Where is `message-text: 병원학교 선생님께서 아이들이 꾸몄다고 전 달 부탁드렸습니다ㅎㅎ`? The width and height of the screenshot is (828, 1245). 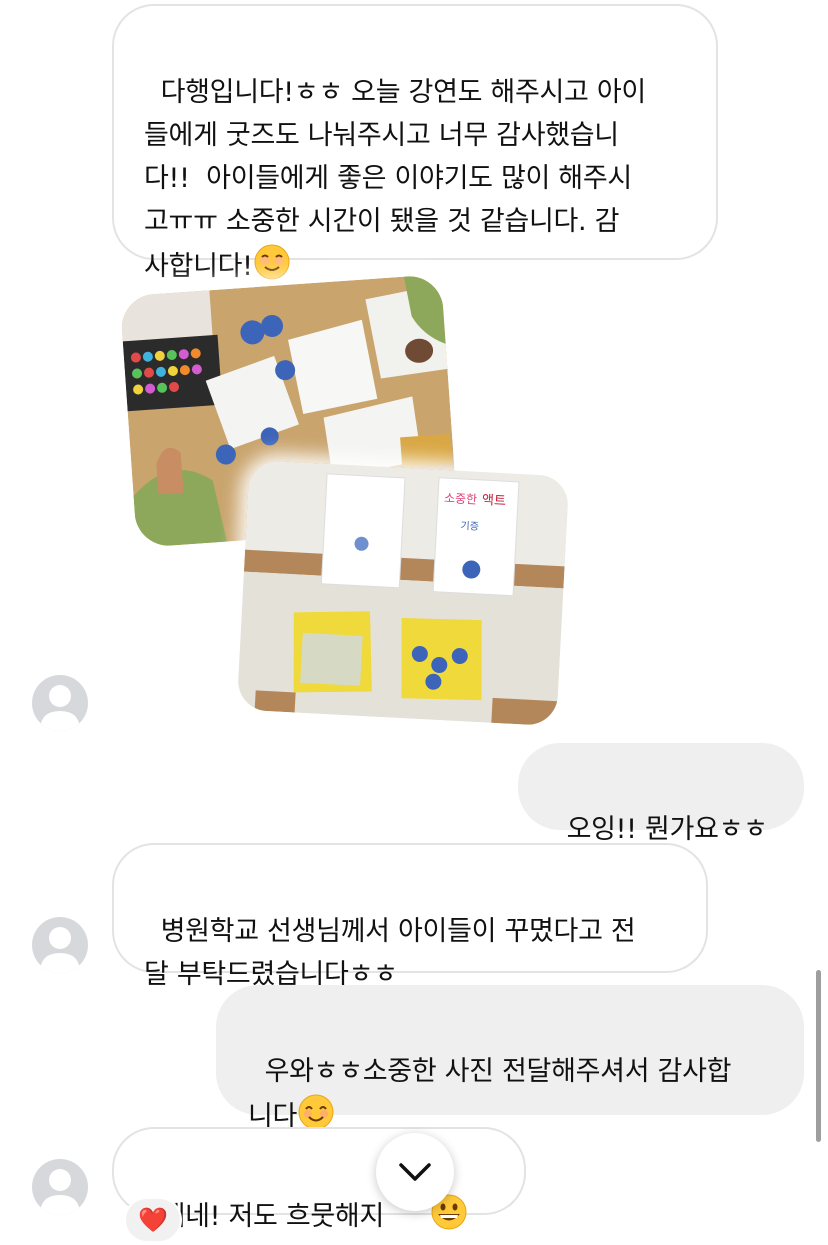 message-text: 병원학교 선생님께서 아이들이 꾸몄다고 전 달 부탁드렸습니다ㅎㅎ is located at coordinates (390, 953).